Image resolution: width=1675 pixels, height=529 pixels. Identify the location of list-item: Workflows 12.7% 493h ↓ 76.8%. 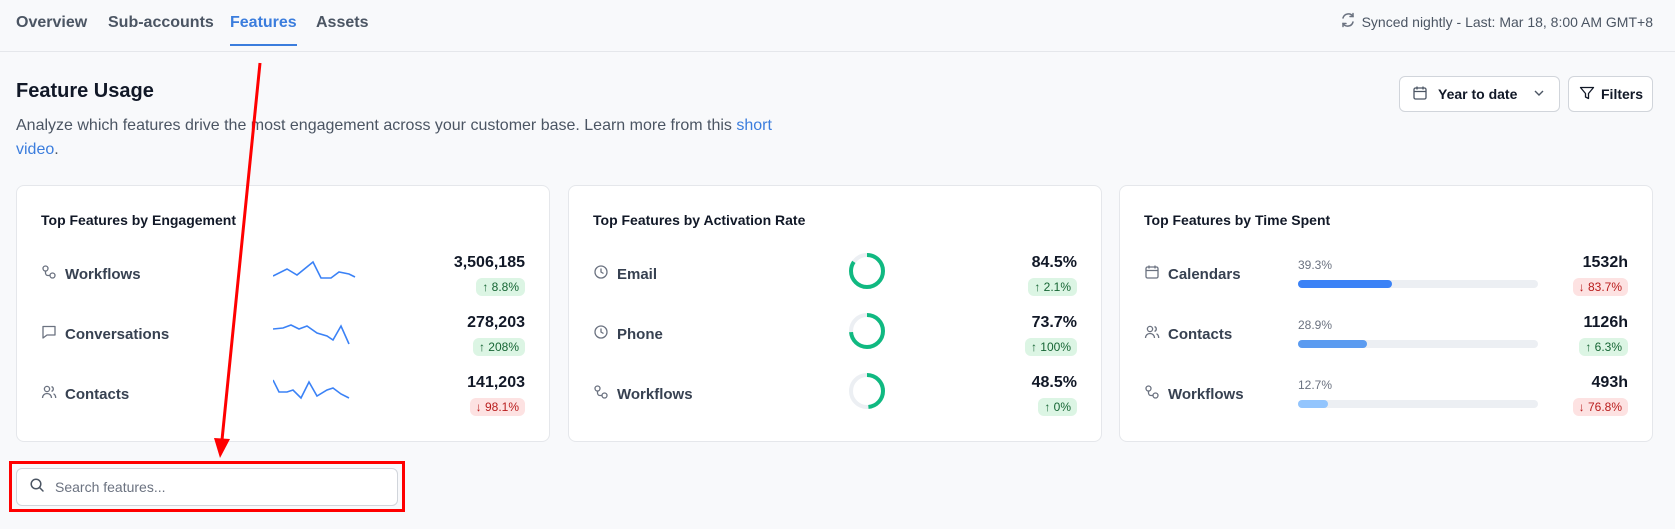
(1386, 396).